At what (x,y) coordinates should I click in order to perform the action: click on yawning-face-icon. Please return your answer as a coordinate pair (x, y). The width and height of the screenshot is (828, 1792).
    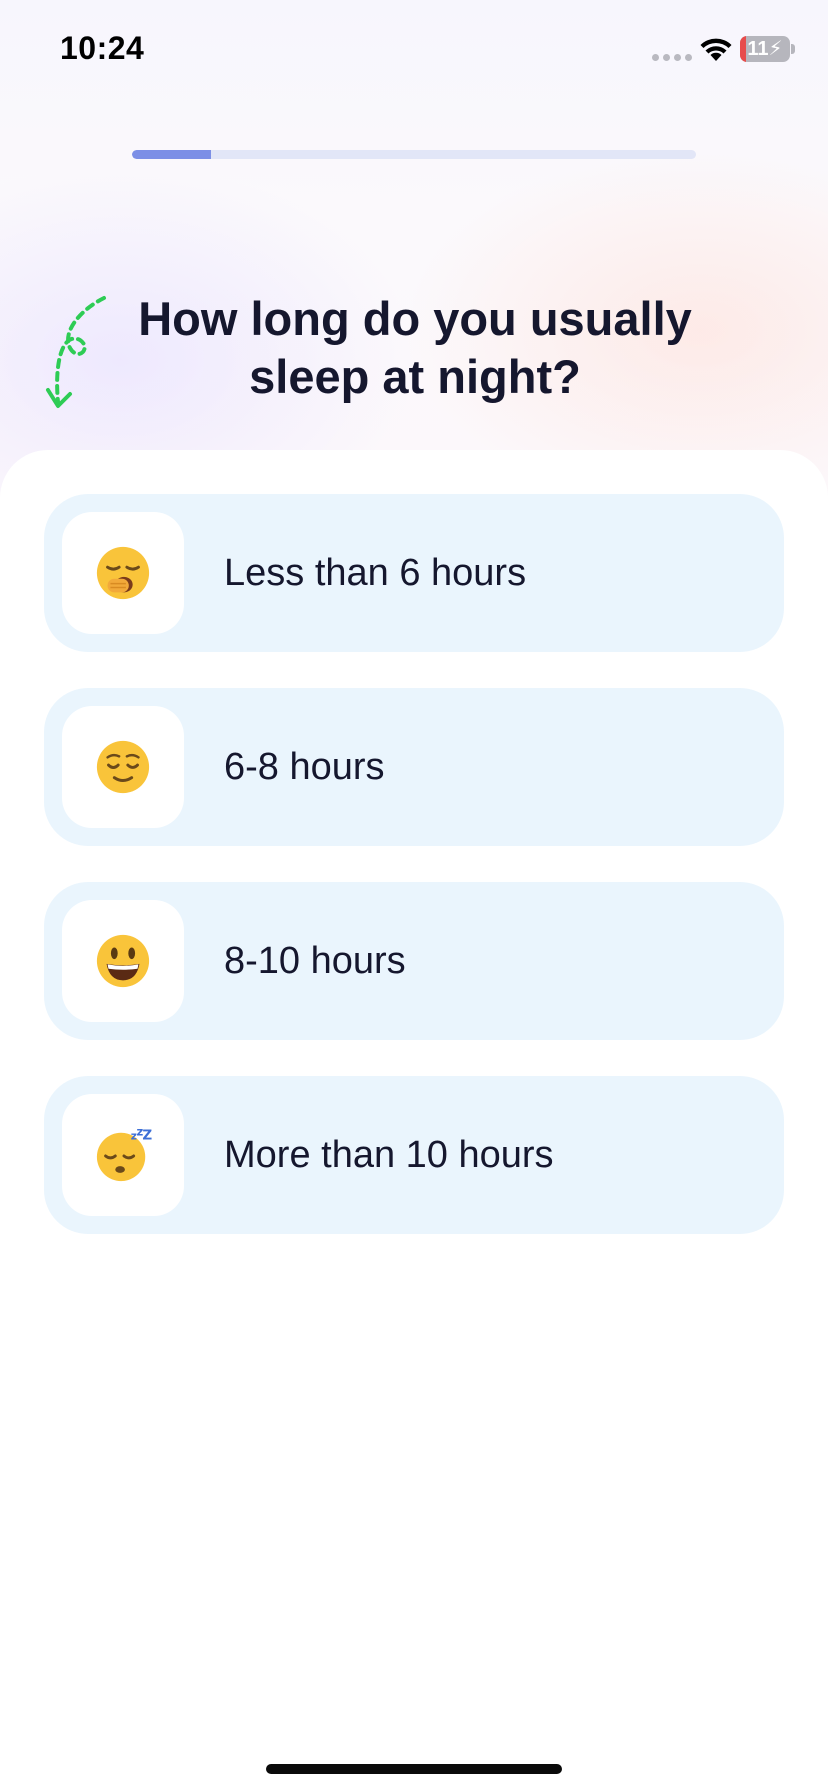
    Looking at the image, I should click on (123, 573).